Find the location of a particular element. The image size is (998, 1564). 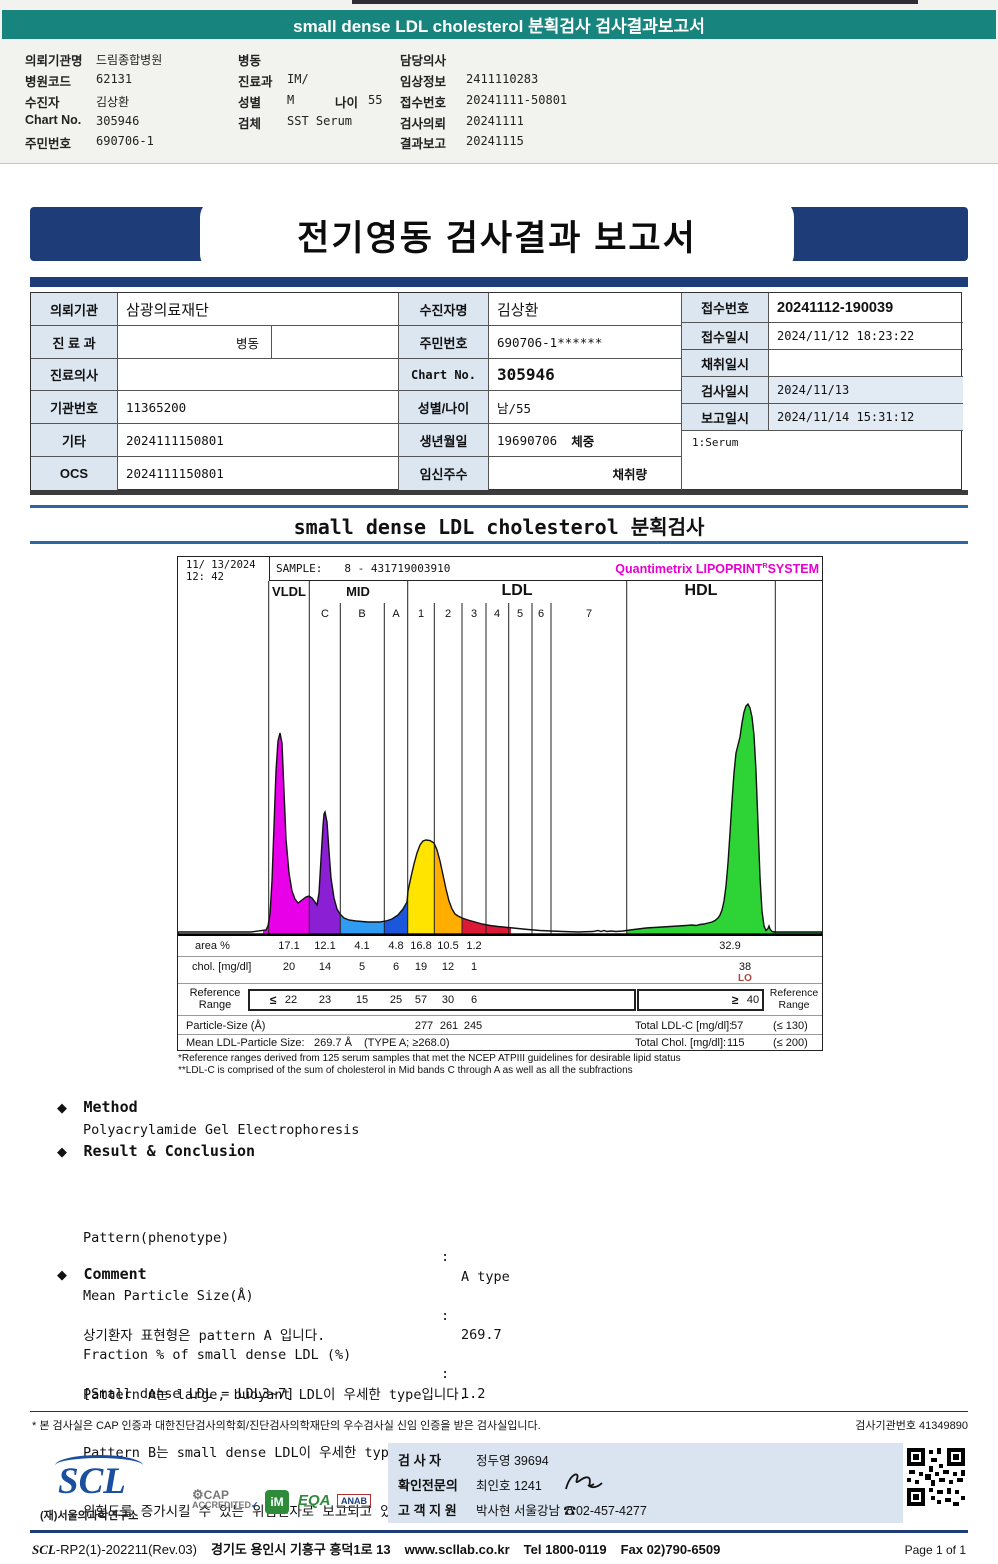

doc-code-rest: -RP2(1)-202211(Rev.03) is located at coordinates (126, 1549).